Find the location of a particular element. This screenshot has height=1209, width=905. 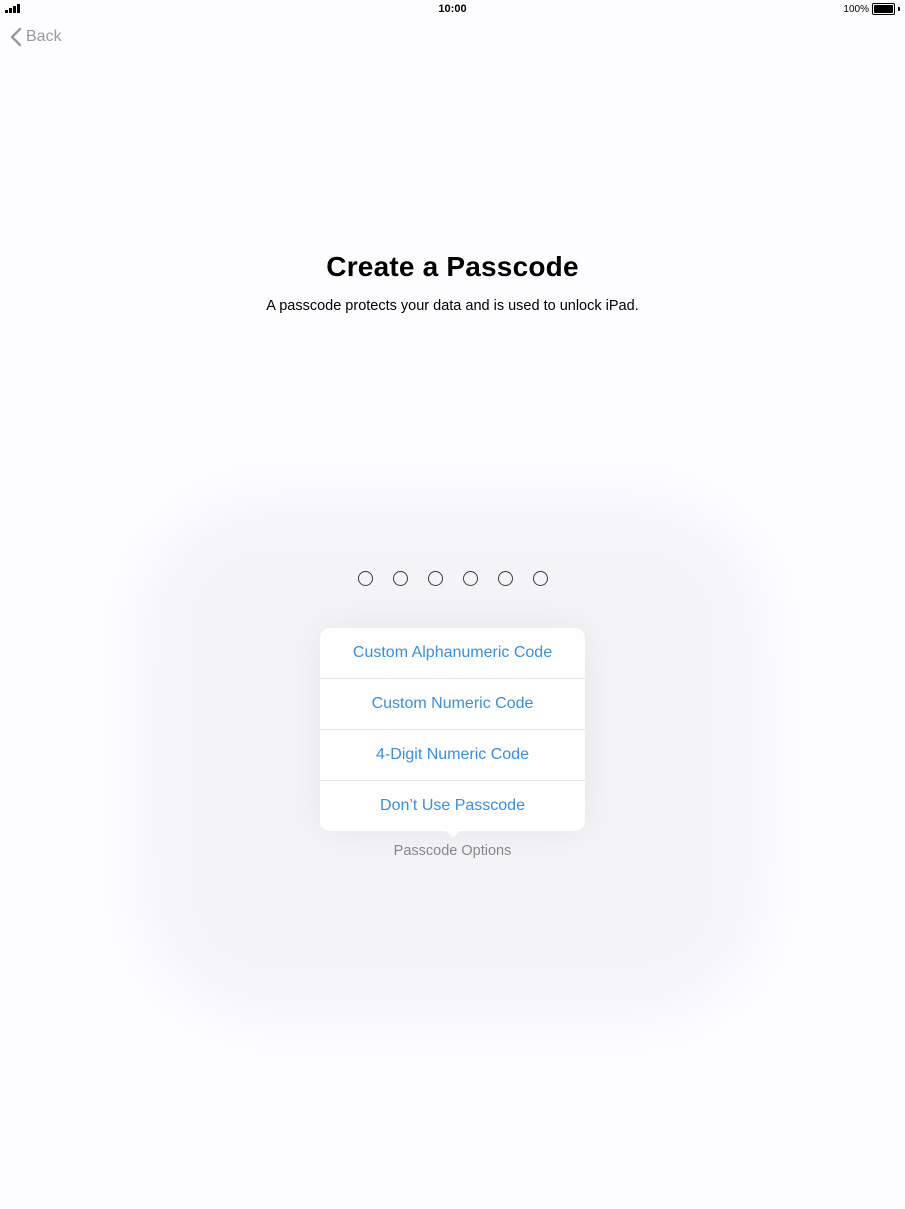

chevron-left-icon is located at coordinates (16, 37).